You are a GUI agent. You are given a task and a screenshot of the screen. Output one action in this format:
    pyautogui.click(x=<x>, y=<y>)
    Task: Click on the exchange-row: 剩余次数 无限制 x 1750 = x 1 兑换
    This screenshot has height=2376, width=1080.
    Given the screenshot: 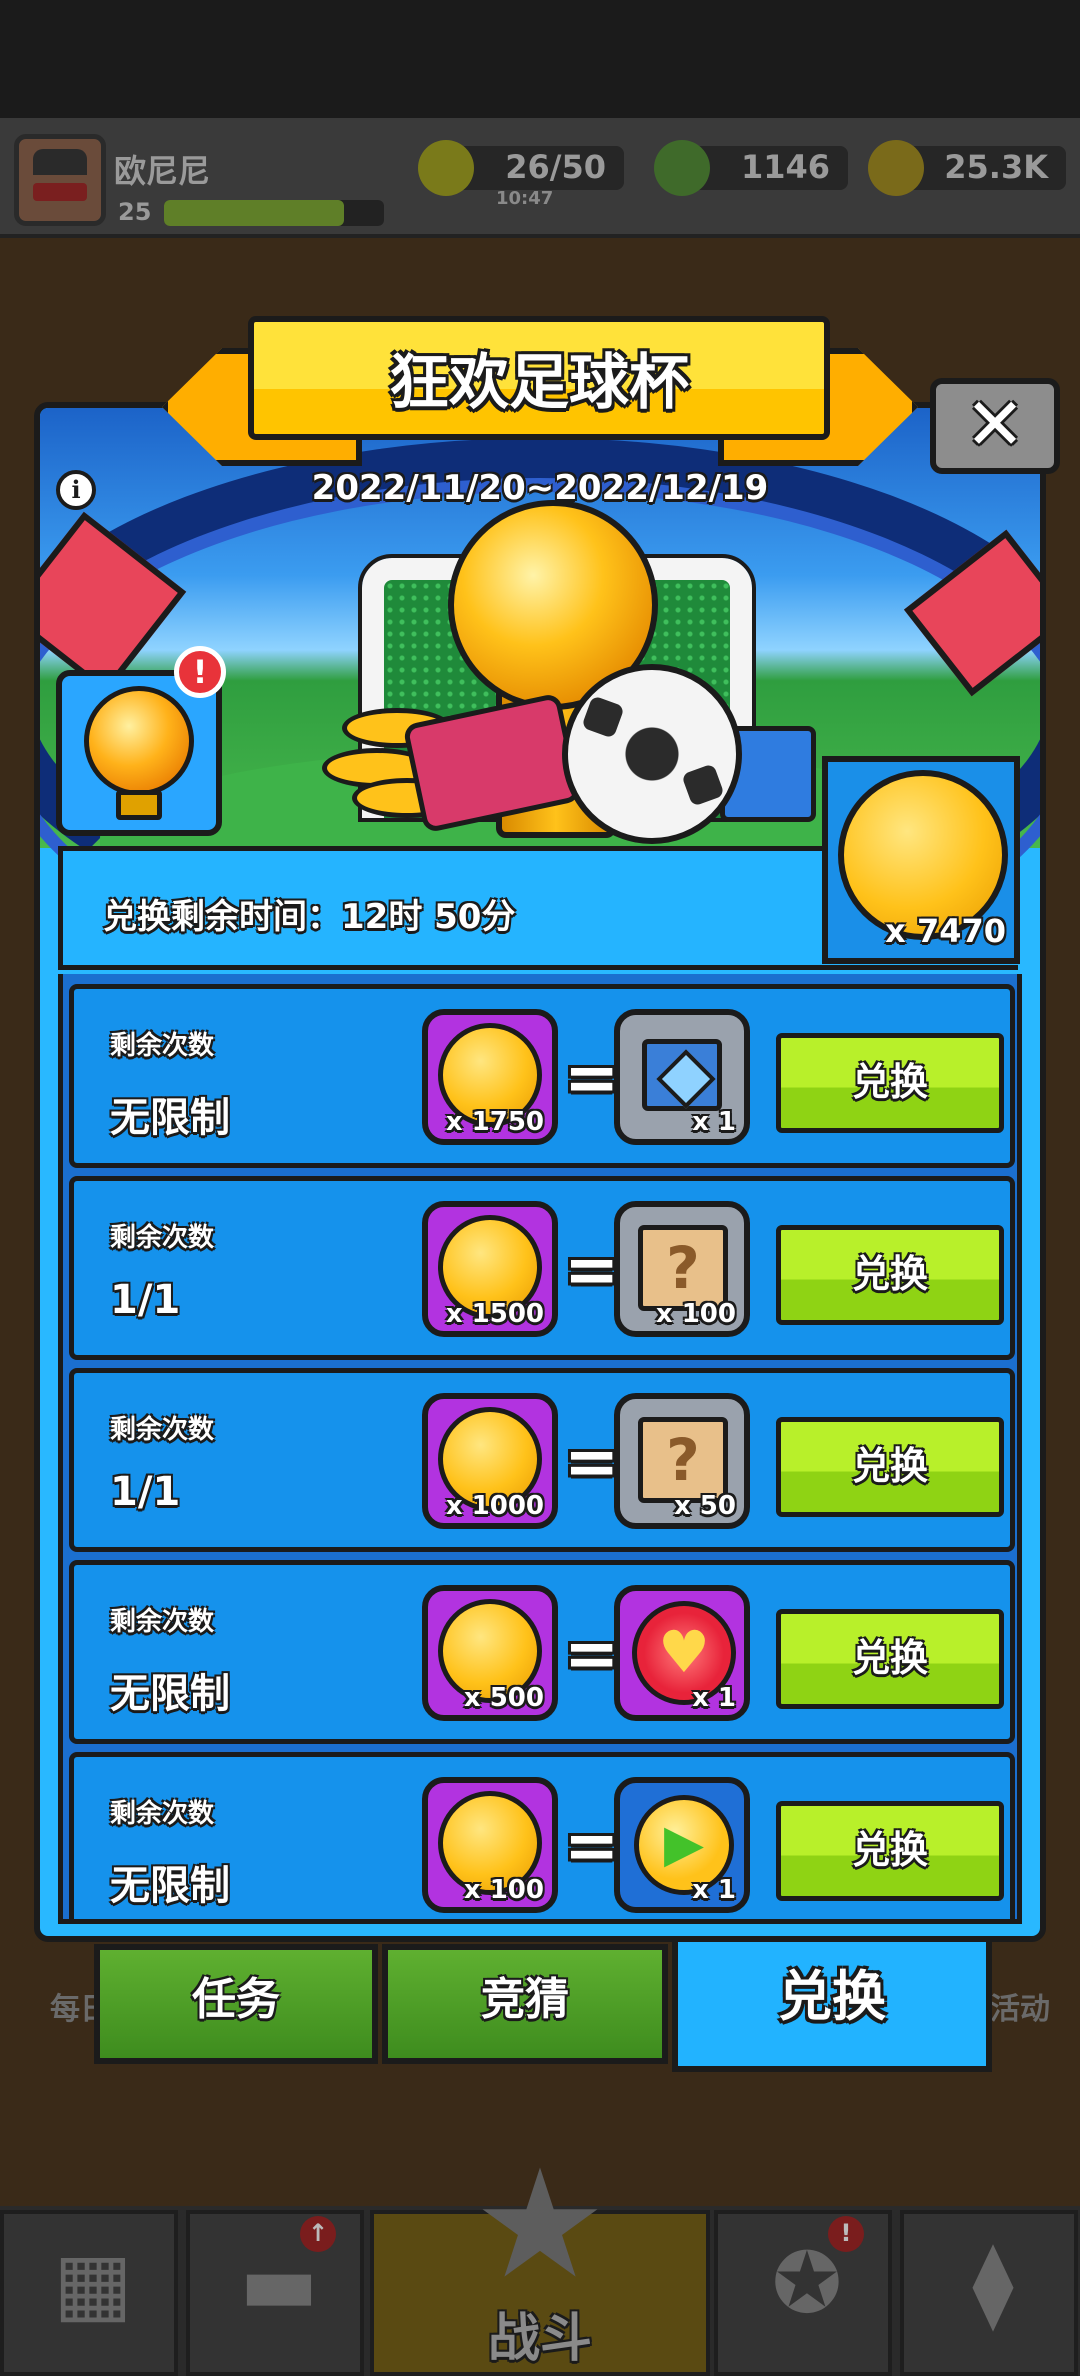 What is the action you would take?
    pyautogui.click(x=542, y=1076)
    